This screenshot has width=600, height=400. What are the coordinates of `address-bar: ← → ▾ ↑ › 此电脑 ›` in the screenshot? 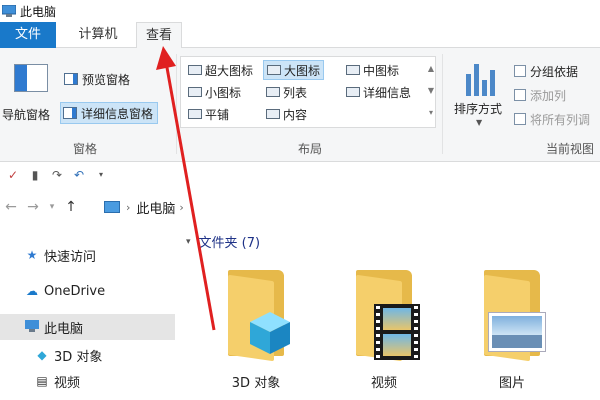 It's located at (300, 207).